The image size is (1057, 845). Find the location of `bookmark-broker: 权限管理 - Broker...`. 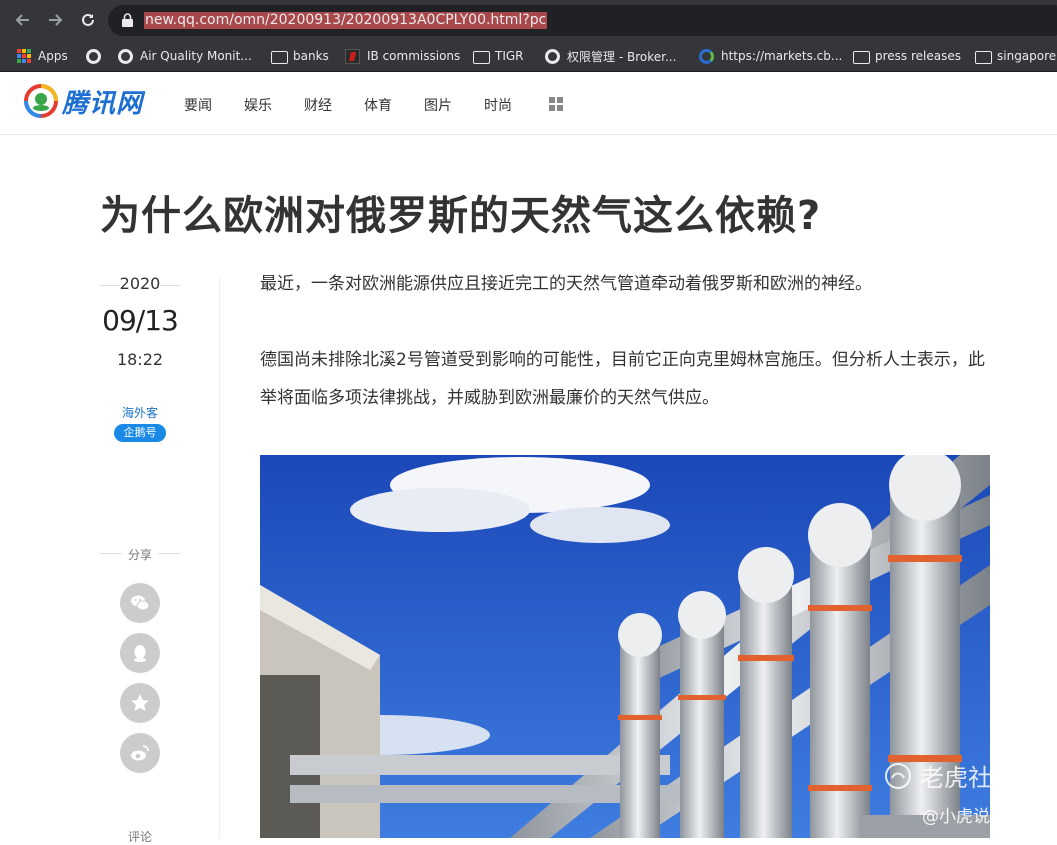

bookmark-broker: 权限管理 - Broker... is located at coordinates (610, 56).